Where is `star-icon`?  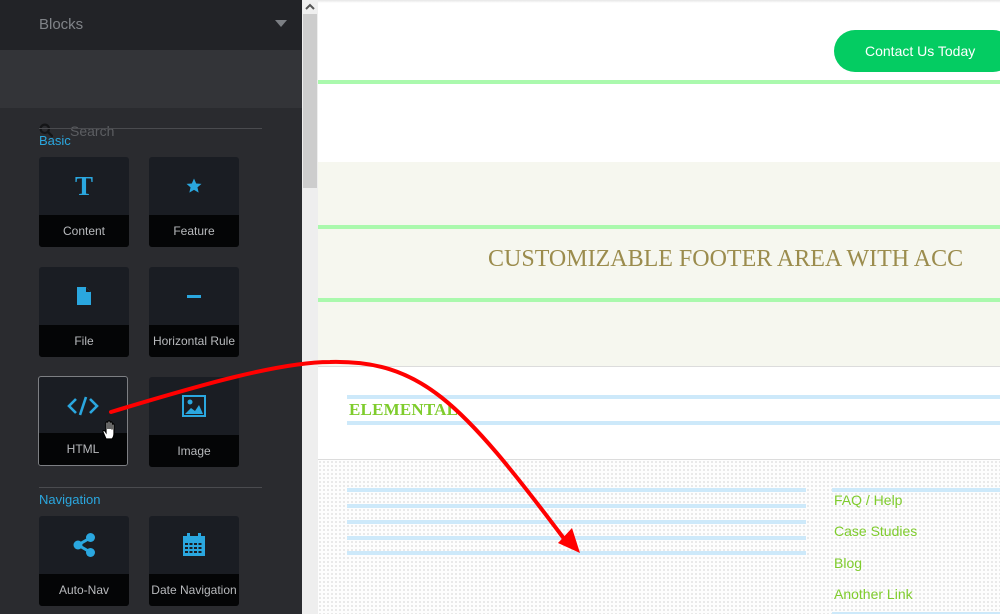 star-icon is located at coordinates (194, 185).